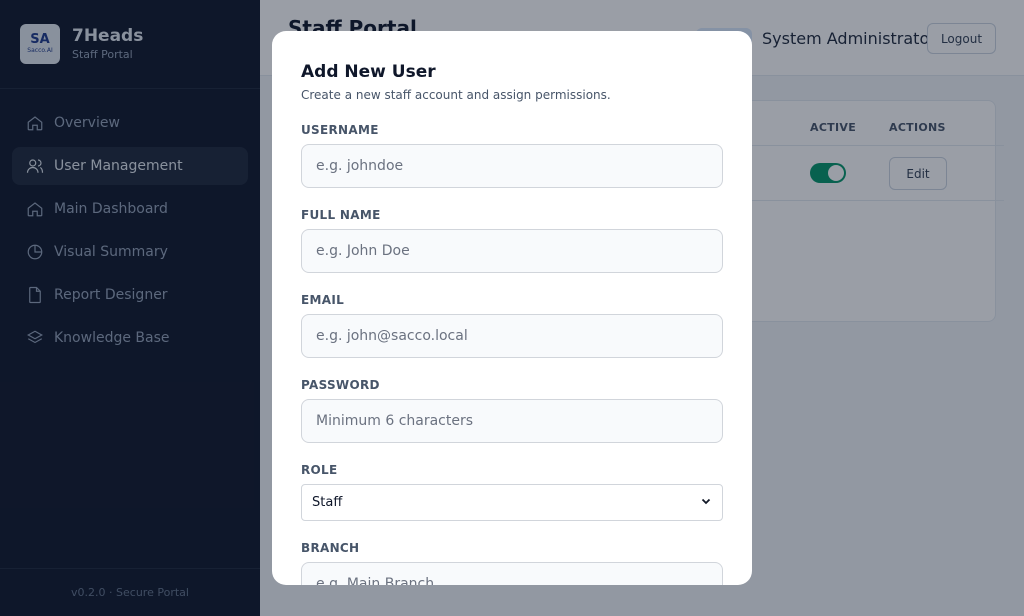  Describe the element at coordinates (327, 502) in the screenshot. I see `role-select-value: Staff` at that location.